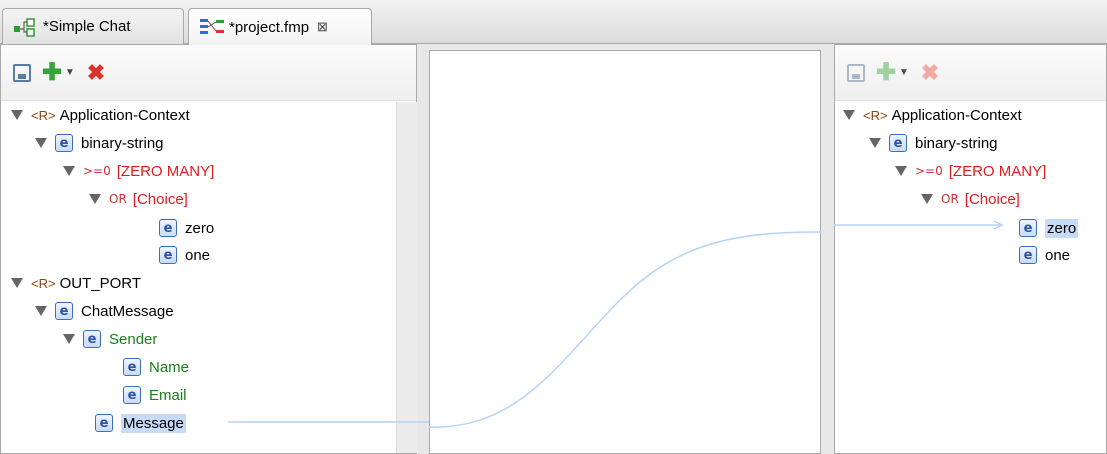 The height and width of the screenshot is (454, 1107). I want to click on target-toolbar: ✚ ▼ ✖, so click(970, 73).